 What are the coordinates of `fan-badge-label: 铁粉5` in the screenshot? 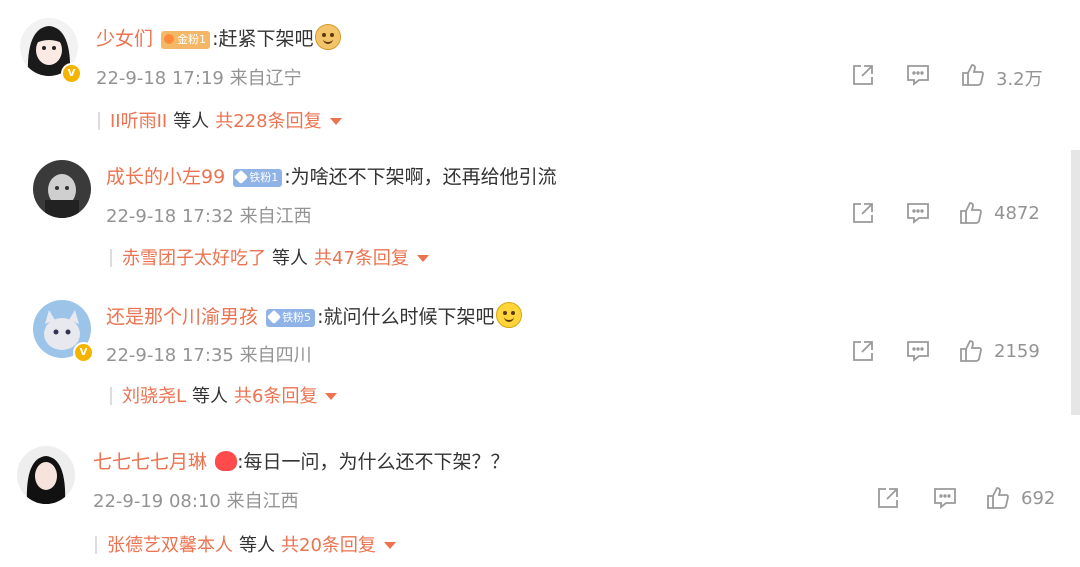 It's located at (297, 317).